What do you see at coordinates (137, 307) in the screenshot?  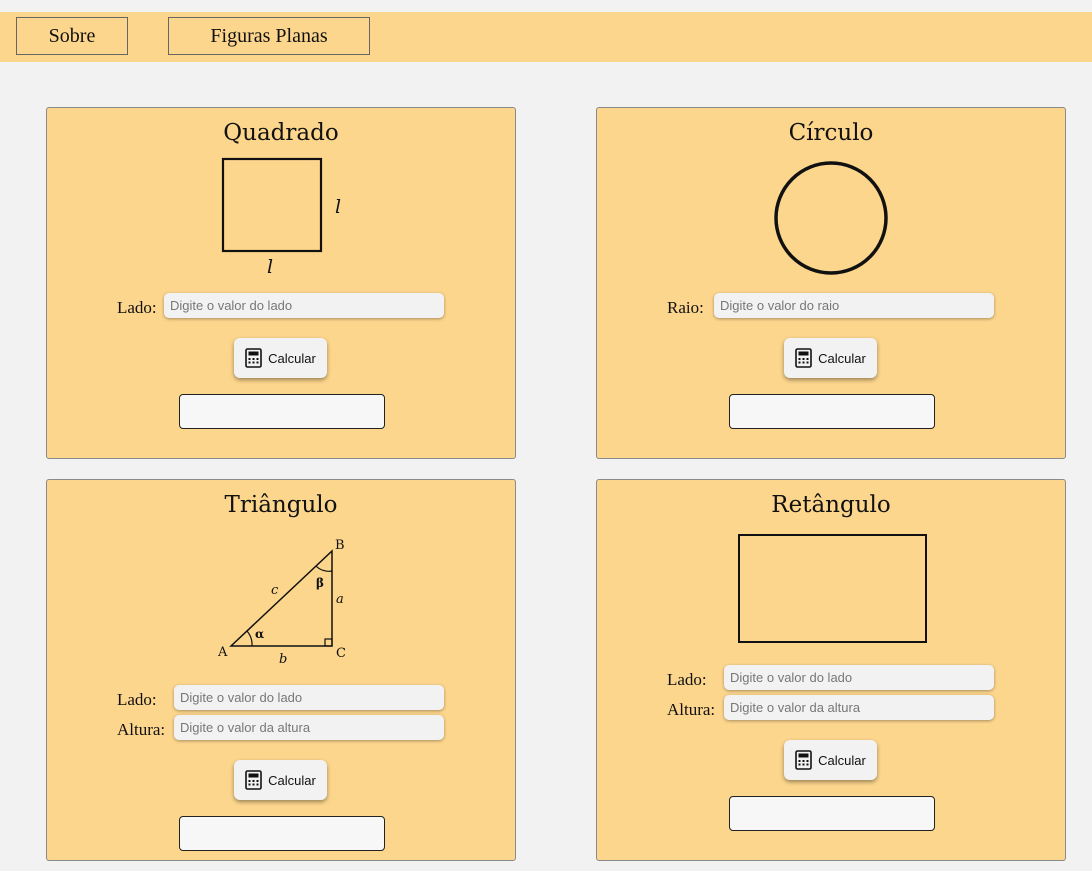 I see `square-side-label: Lado:` at bounding box center [137, 307].